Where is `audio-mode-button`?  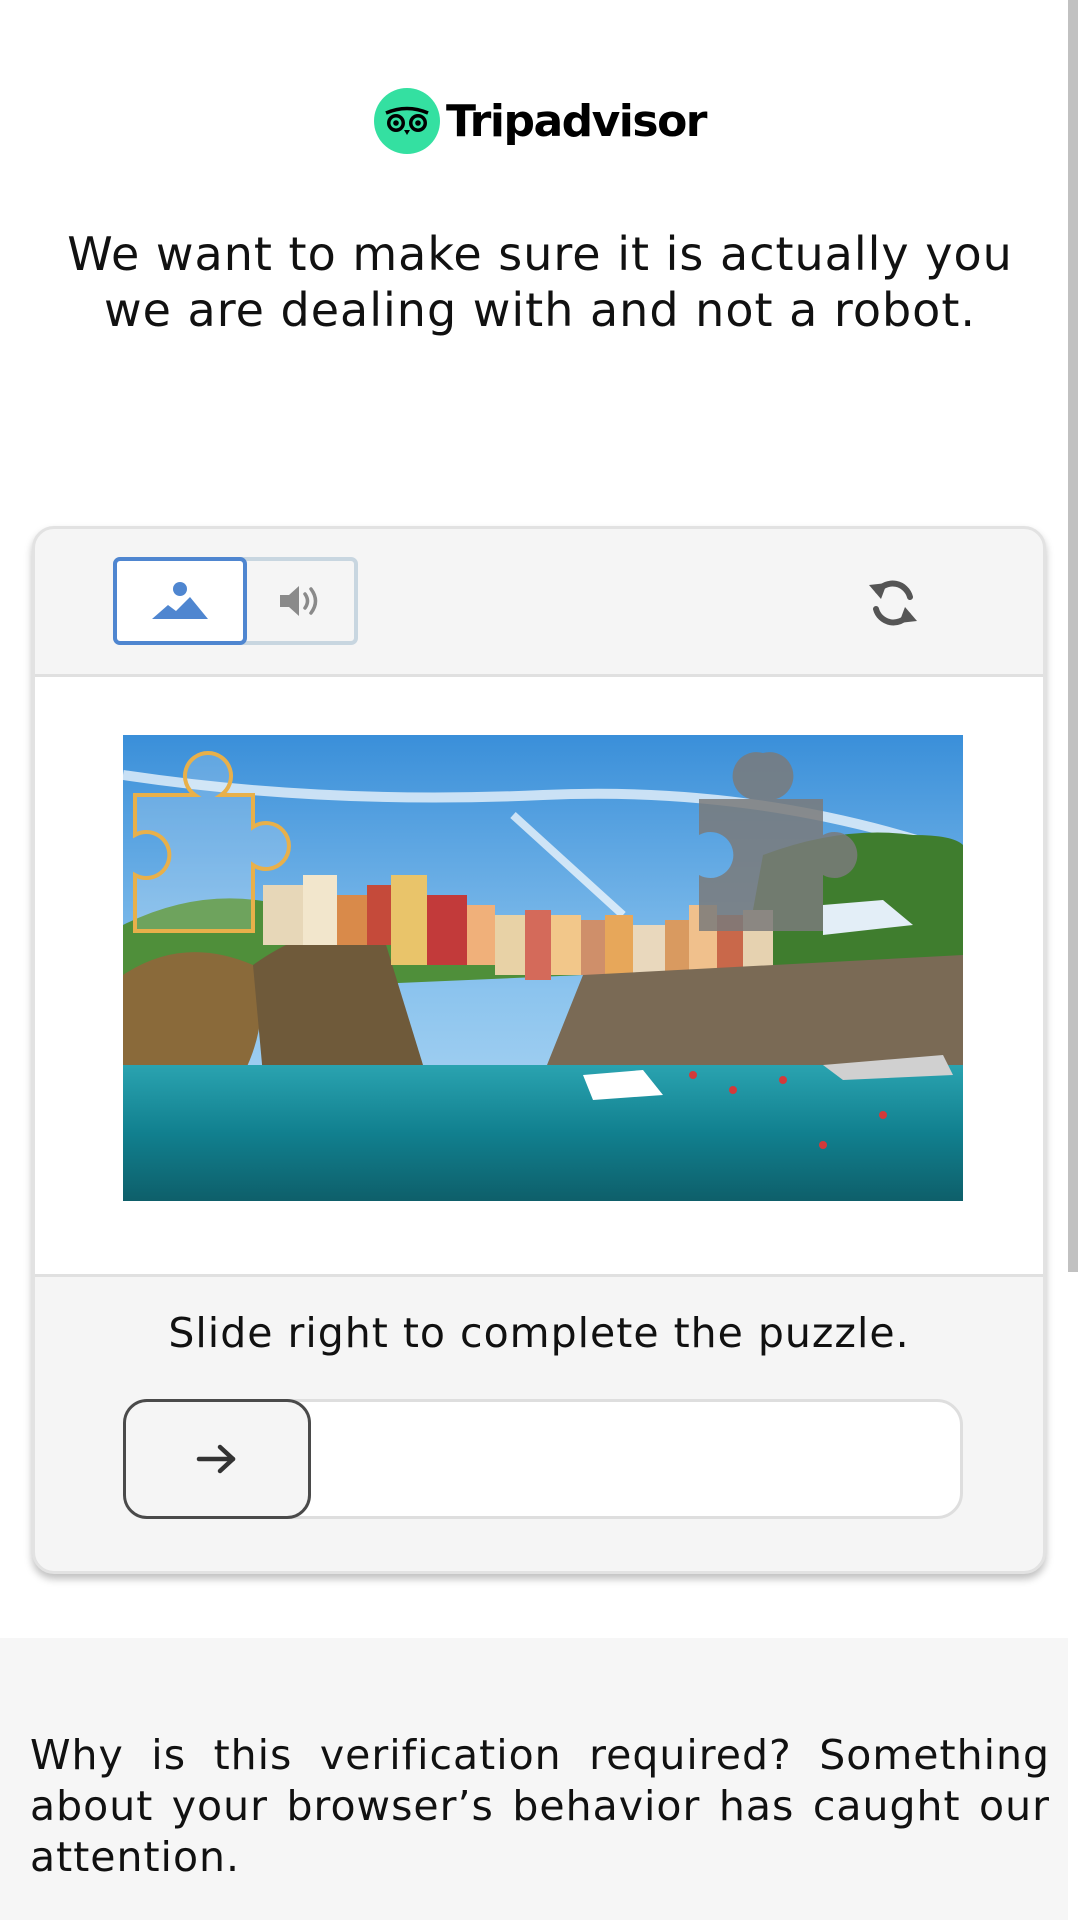
audio-mode-button is located at coordinates (300, 601).